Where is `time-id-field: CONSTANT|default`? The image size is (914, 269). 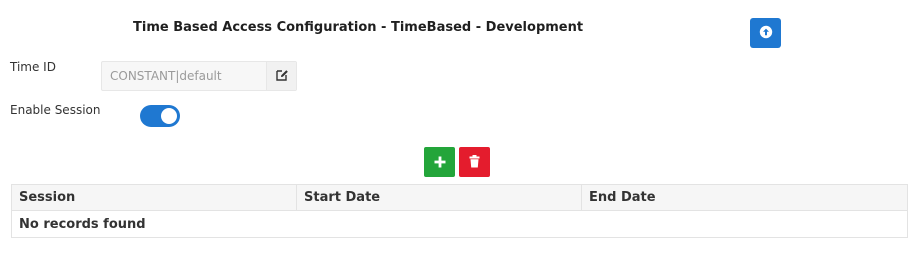 time-id-field: CONSTANT|default is located at coordinates (199, 76).